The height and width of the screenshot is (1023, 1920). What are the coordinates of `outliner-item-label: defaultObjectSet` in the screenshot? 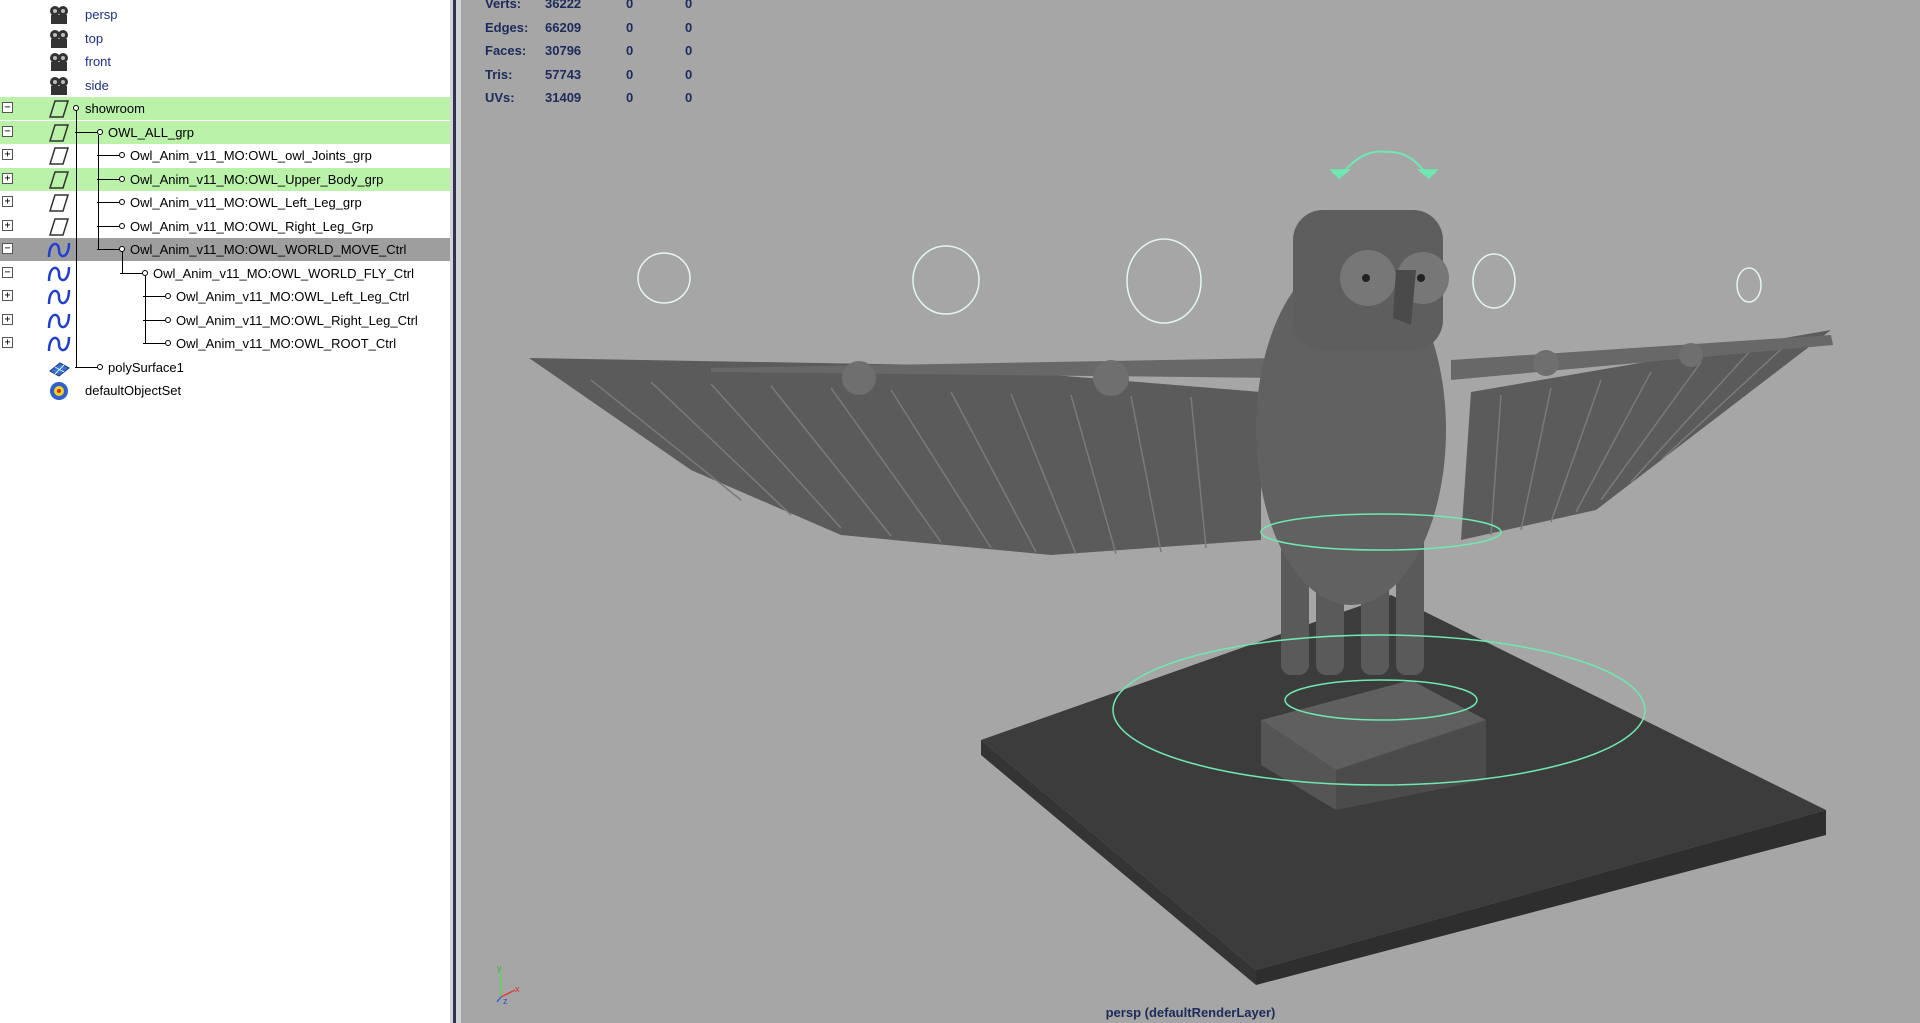 It's located at (133, 390).